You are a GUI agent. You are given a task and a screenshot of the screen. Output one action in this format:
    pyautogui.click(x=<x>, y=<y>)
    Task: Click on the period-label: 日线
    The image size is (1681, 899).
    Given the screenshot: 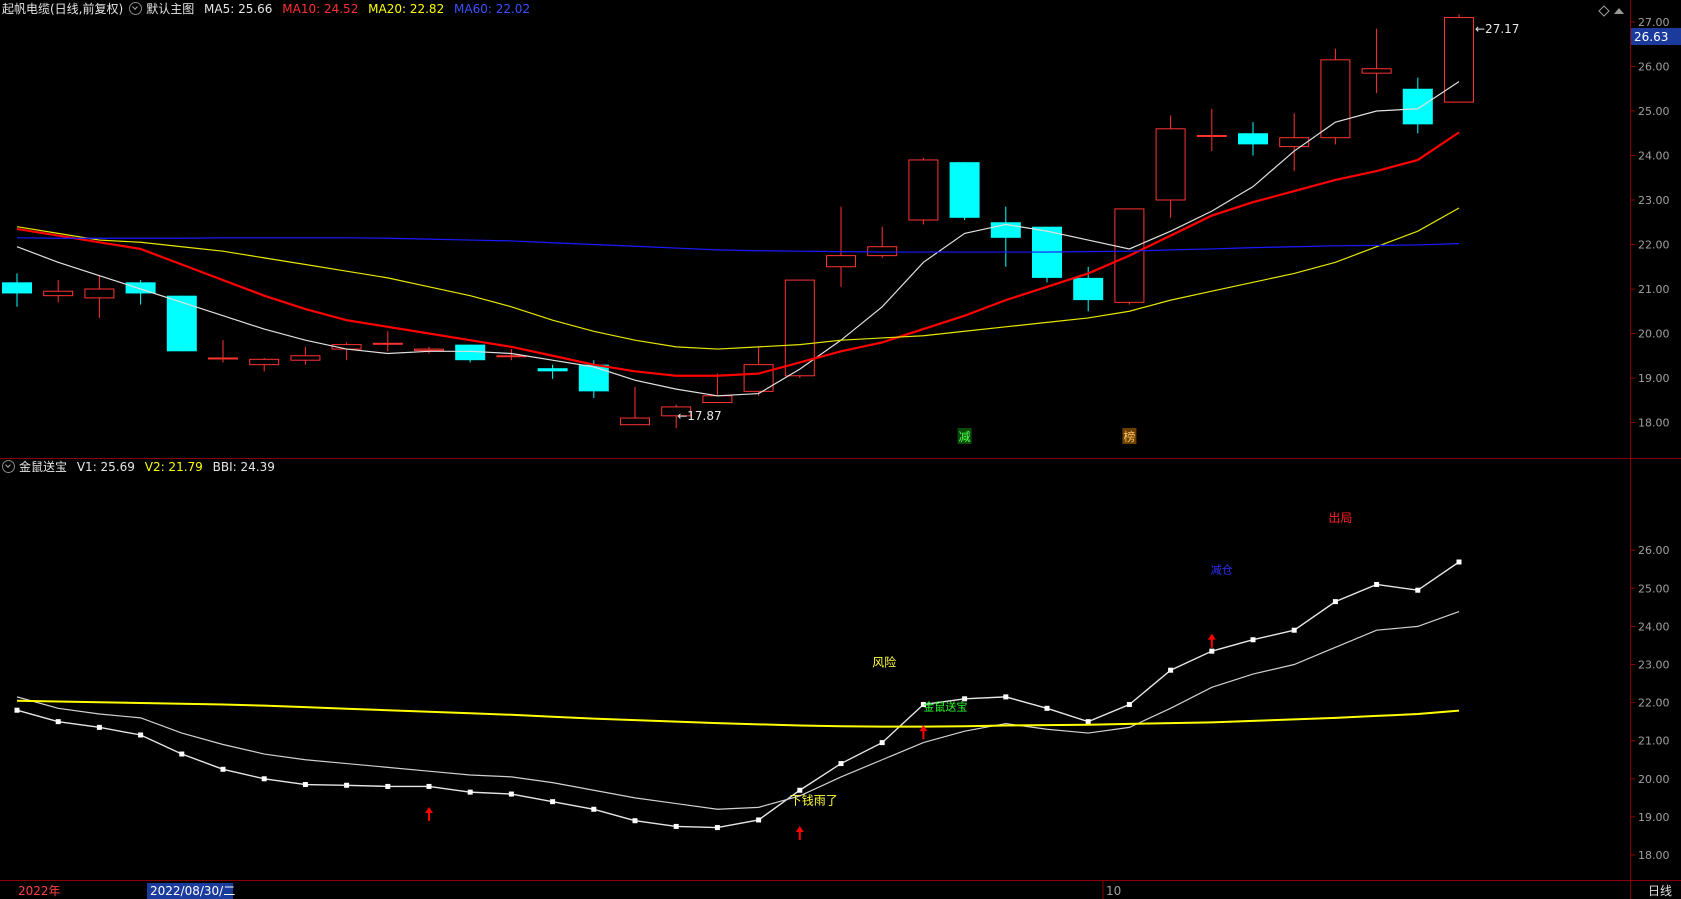 What is the action you would take?
    pyautogui.click(x=1660, y=891)
    